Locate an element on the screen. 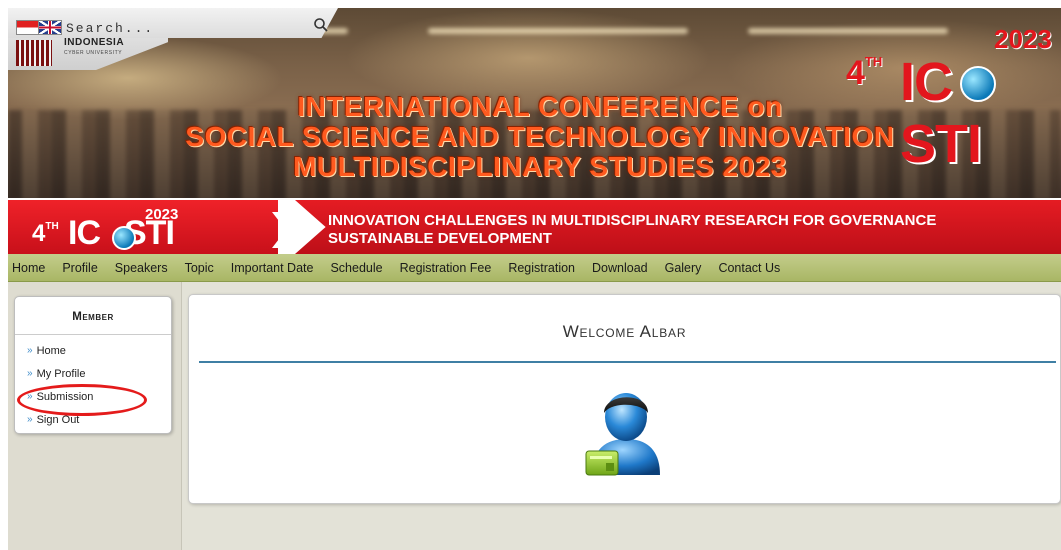 The width and height of the screenshot is (1061, 550). edition-logo-left: IC is located at coordinates (926, 82).